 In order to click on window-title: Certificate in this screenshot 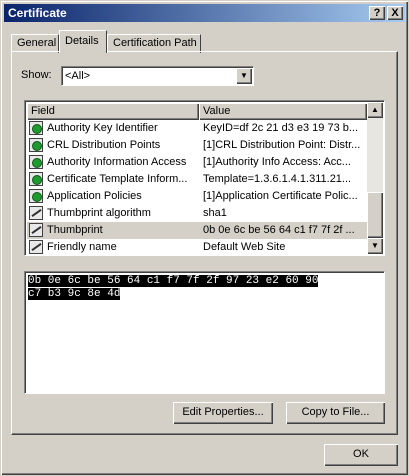, I will do `click(37, 13)`.